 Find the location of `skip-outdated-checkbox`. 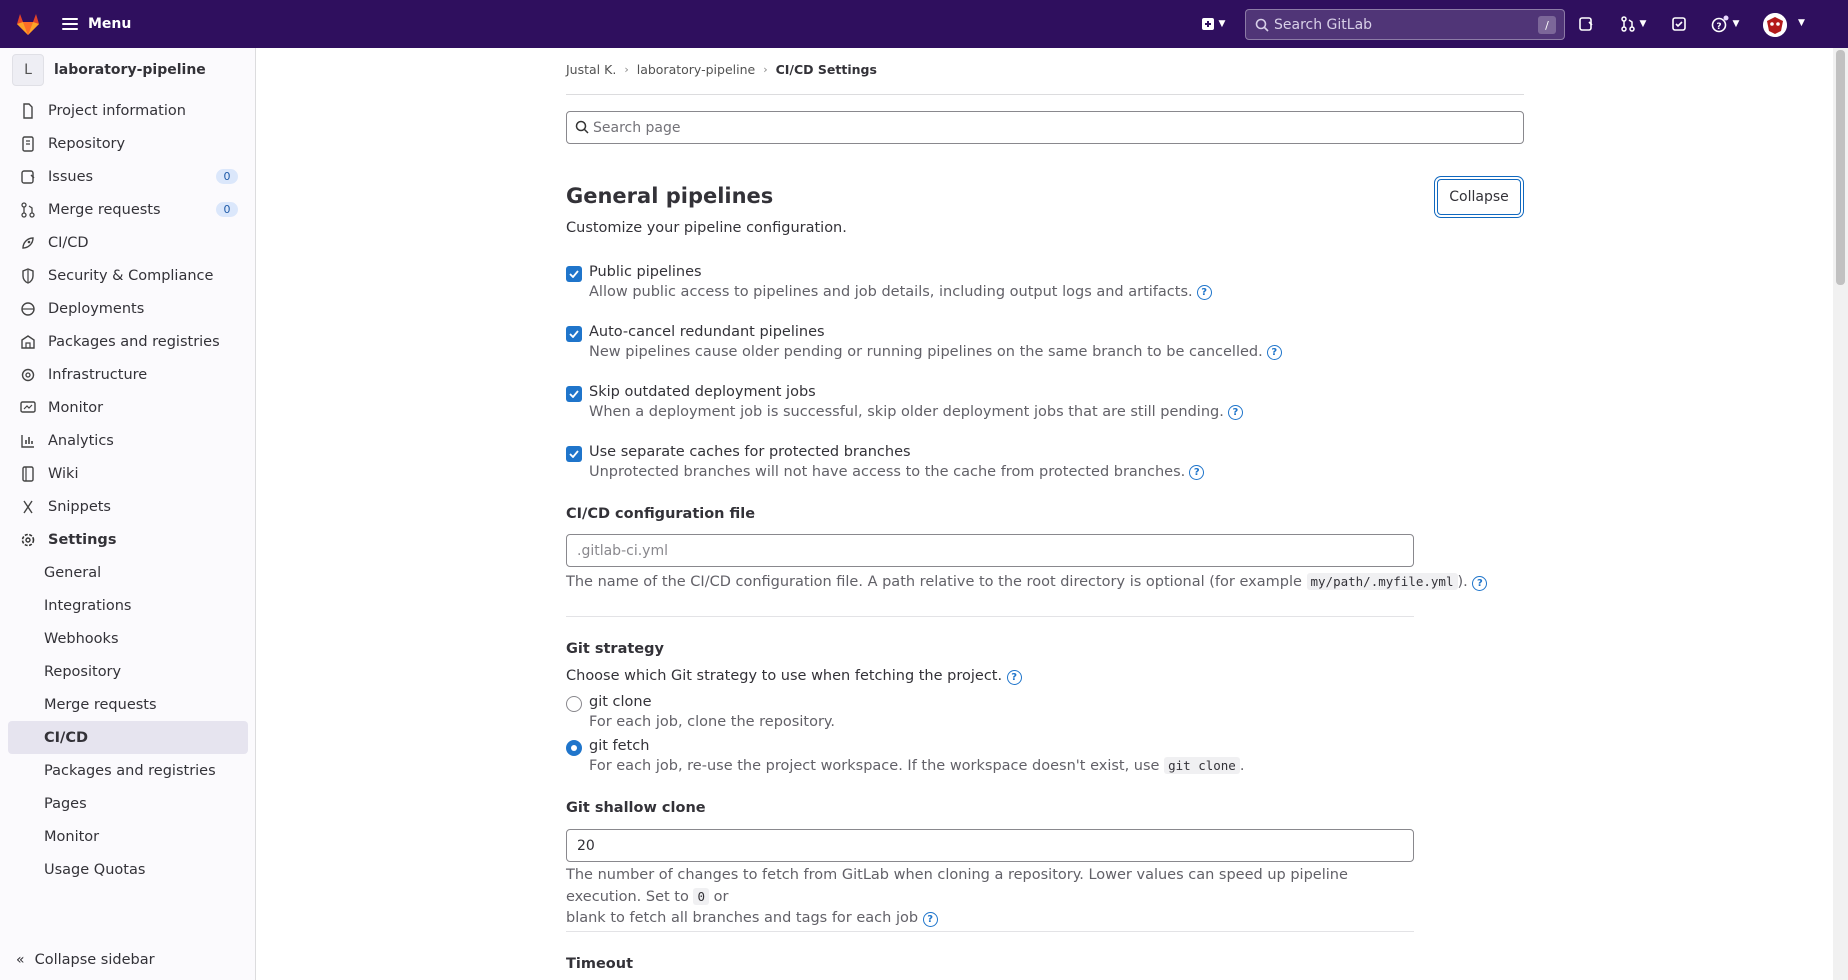

skip-outdated-checkbox is located at coordinates (574, 394).